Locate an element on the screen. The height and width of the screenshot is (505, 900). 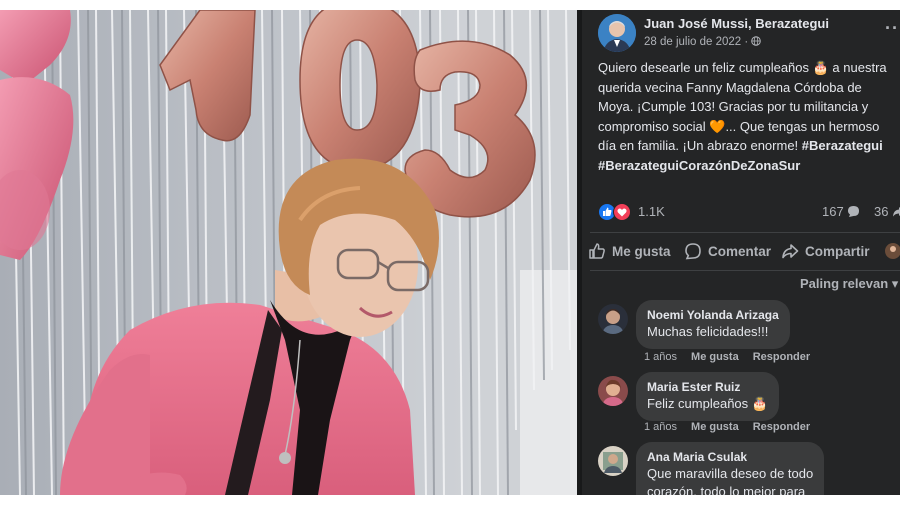
hashtag-link: #BerazateguiCorazónDeZonaSur is located at coordinates (749, 166).